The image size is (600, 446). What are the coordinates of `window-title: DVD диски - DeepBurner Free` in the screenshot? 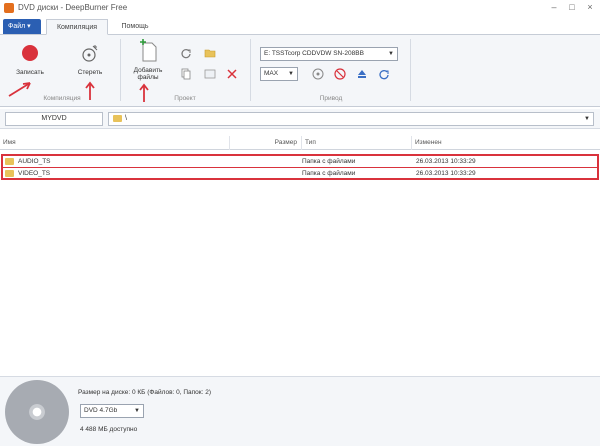 It's located at (73, 7).